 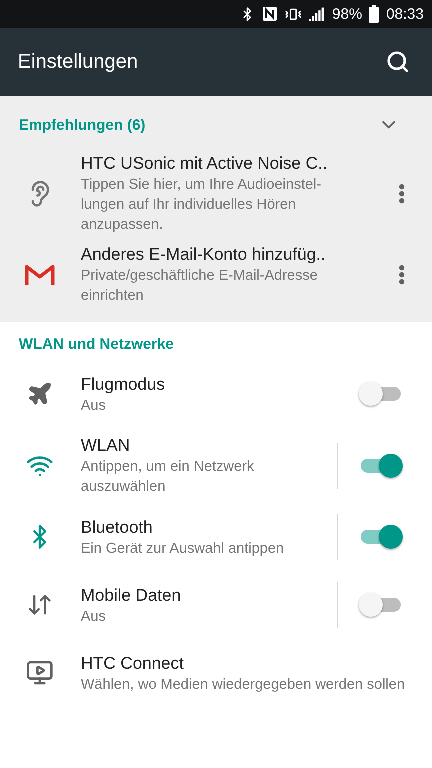 What do you see at coordinates (82, 125) in the screenshot?
I see `section-title: Empfehlungen (6)` at bounding box center [82, 125].